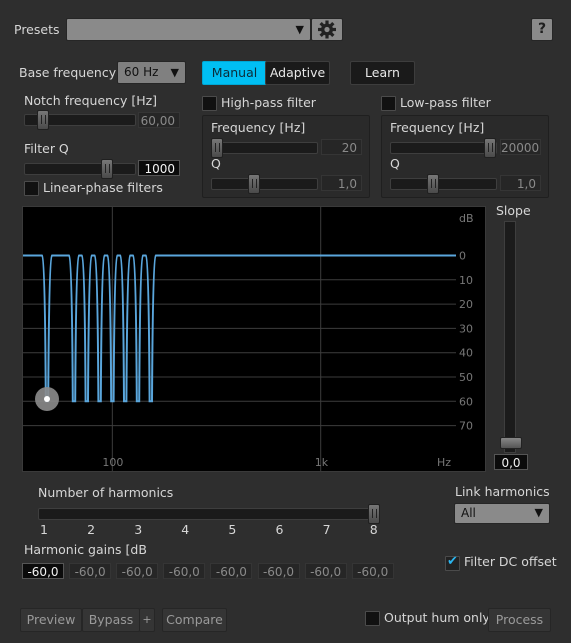 The image size is (571, 643). I want to click on help-button: ?, so click(542, 29).